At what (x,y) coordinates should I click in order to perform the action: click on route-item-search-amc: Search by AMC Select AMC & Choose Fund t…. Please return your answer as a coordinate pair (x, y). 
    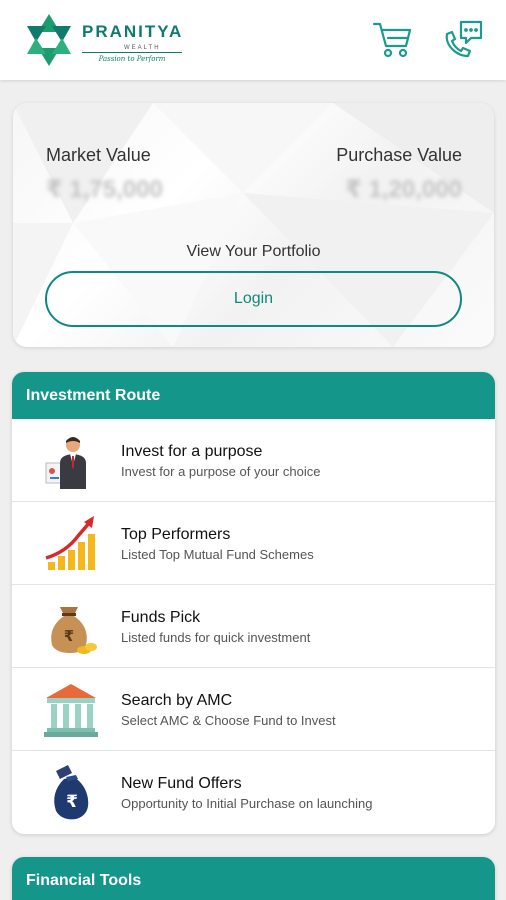
    Looking at the image, I should click on (253, 709).